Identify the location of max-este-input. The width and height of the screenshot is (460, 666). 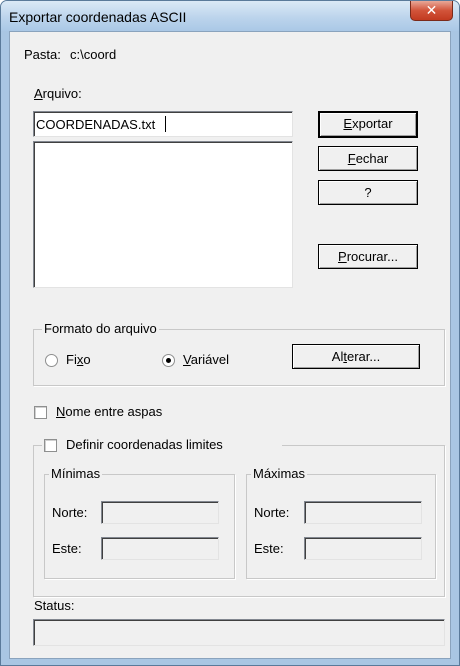
(363, 548).